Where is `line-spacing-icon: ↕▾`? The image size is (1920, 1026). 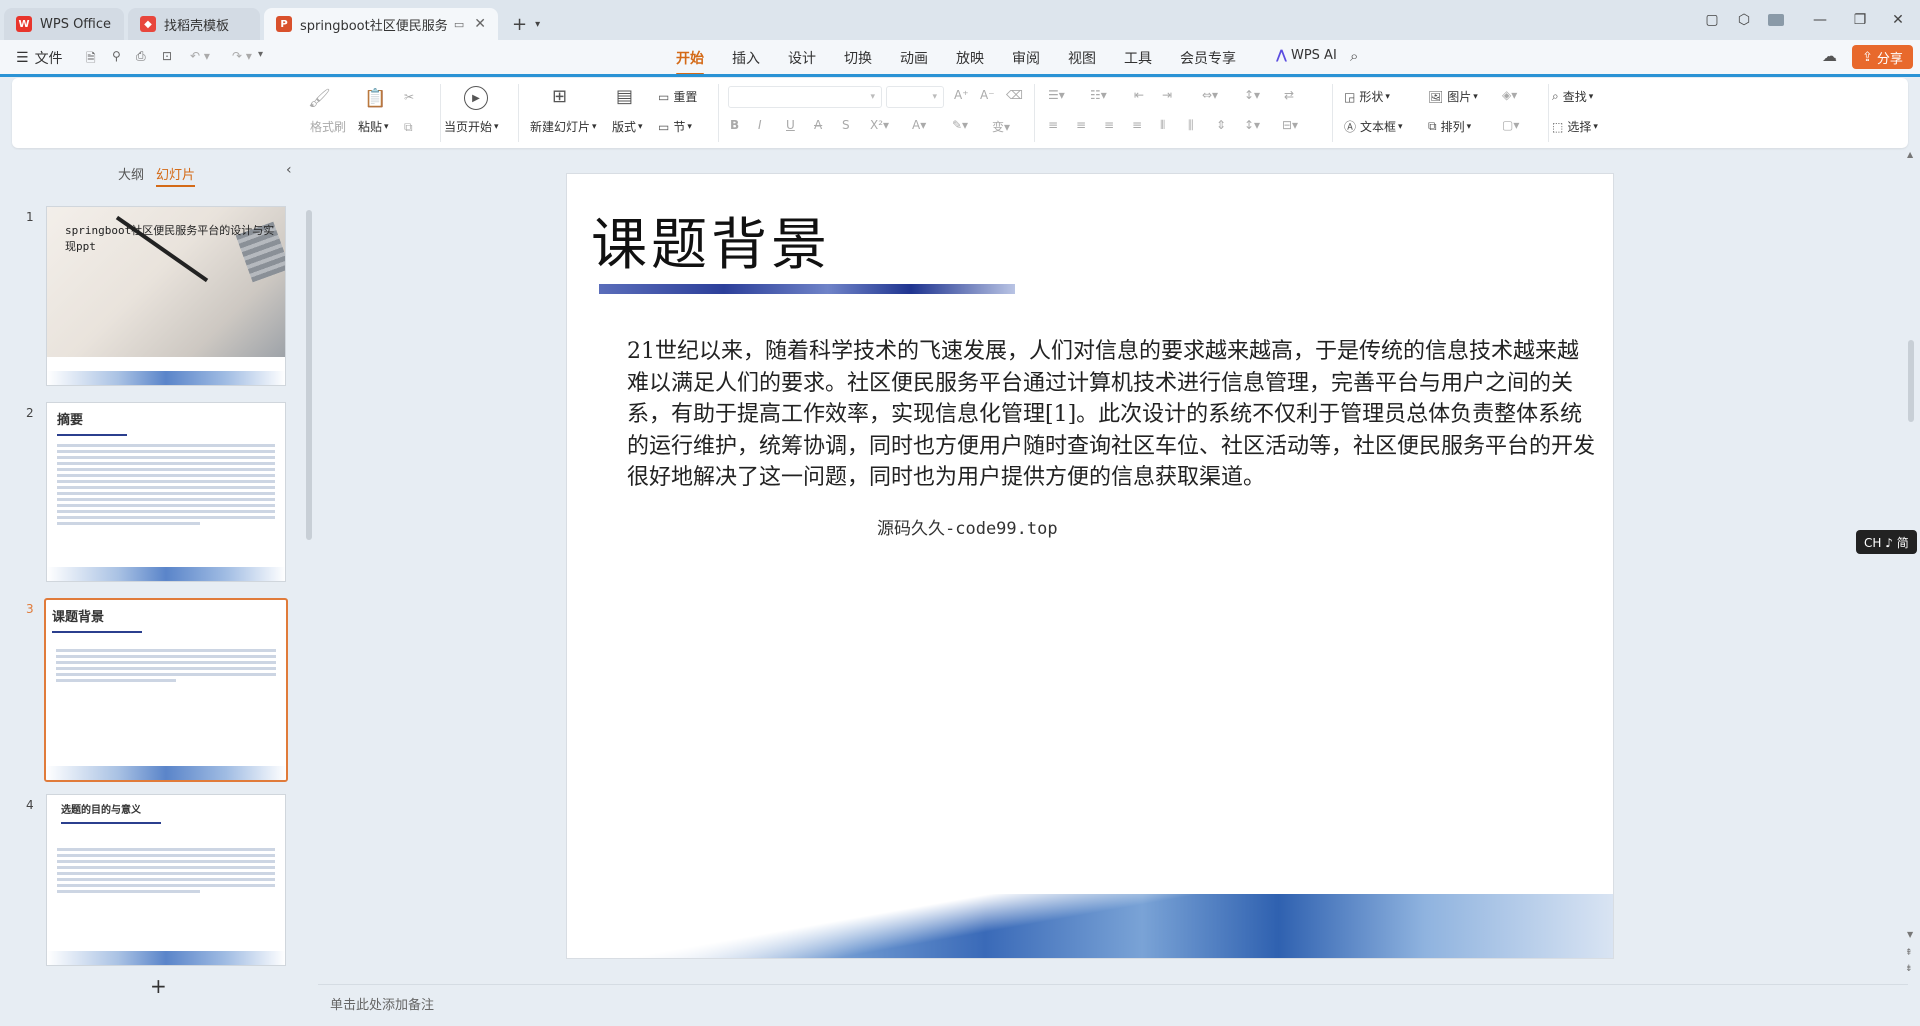 line-spacing-icon: ↕▾ is located at coordinates (1252, 95).